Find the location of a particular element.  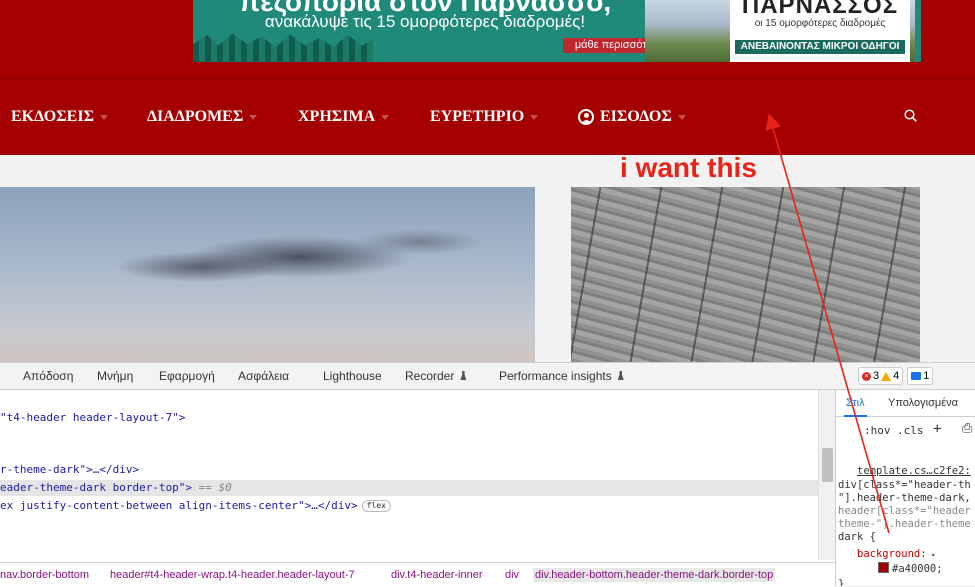

tab-performance-insights: Performance insights is located at coordinates (561, 376).